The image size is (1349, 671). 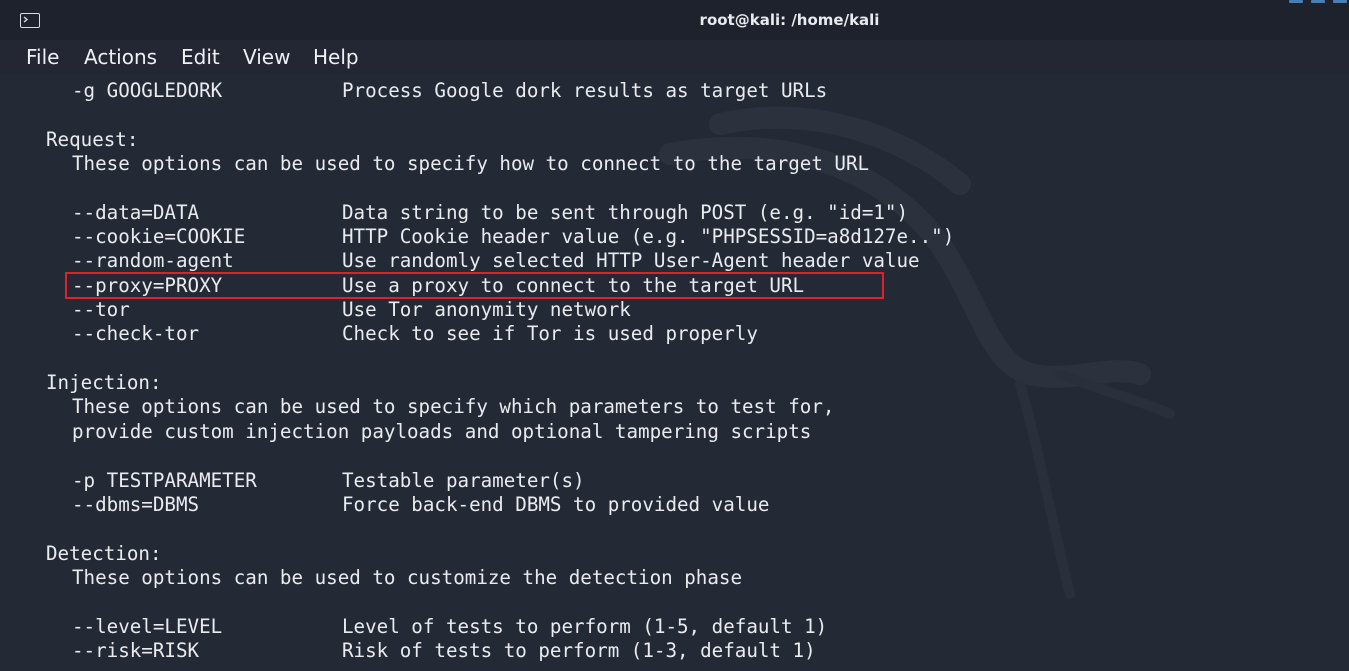 I want to click on request-heading: Request:, so click(x=92, y=139).